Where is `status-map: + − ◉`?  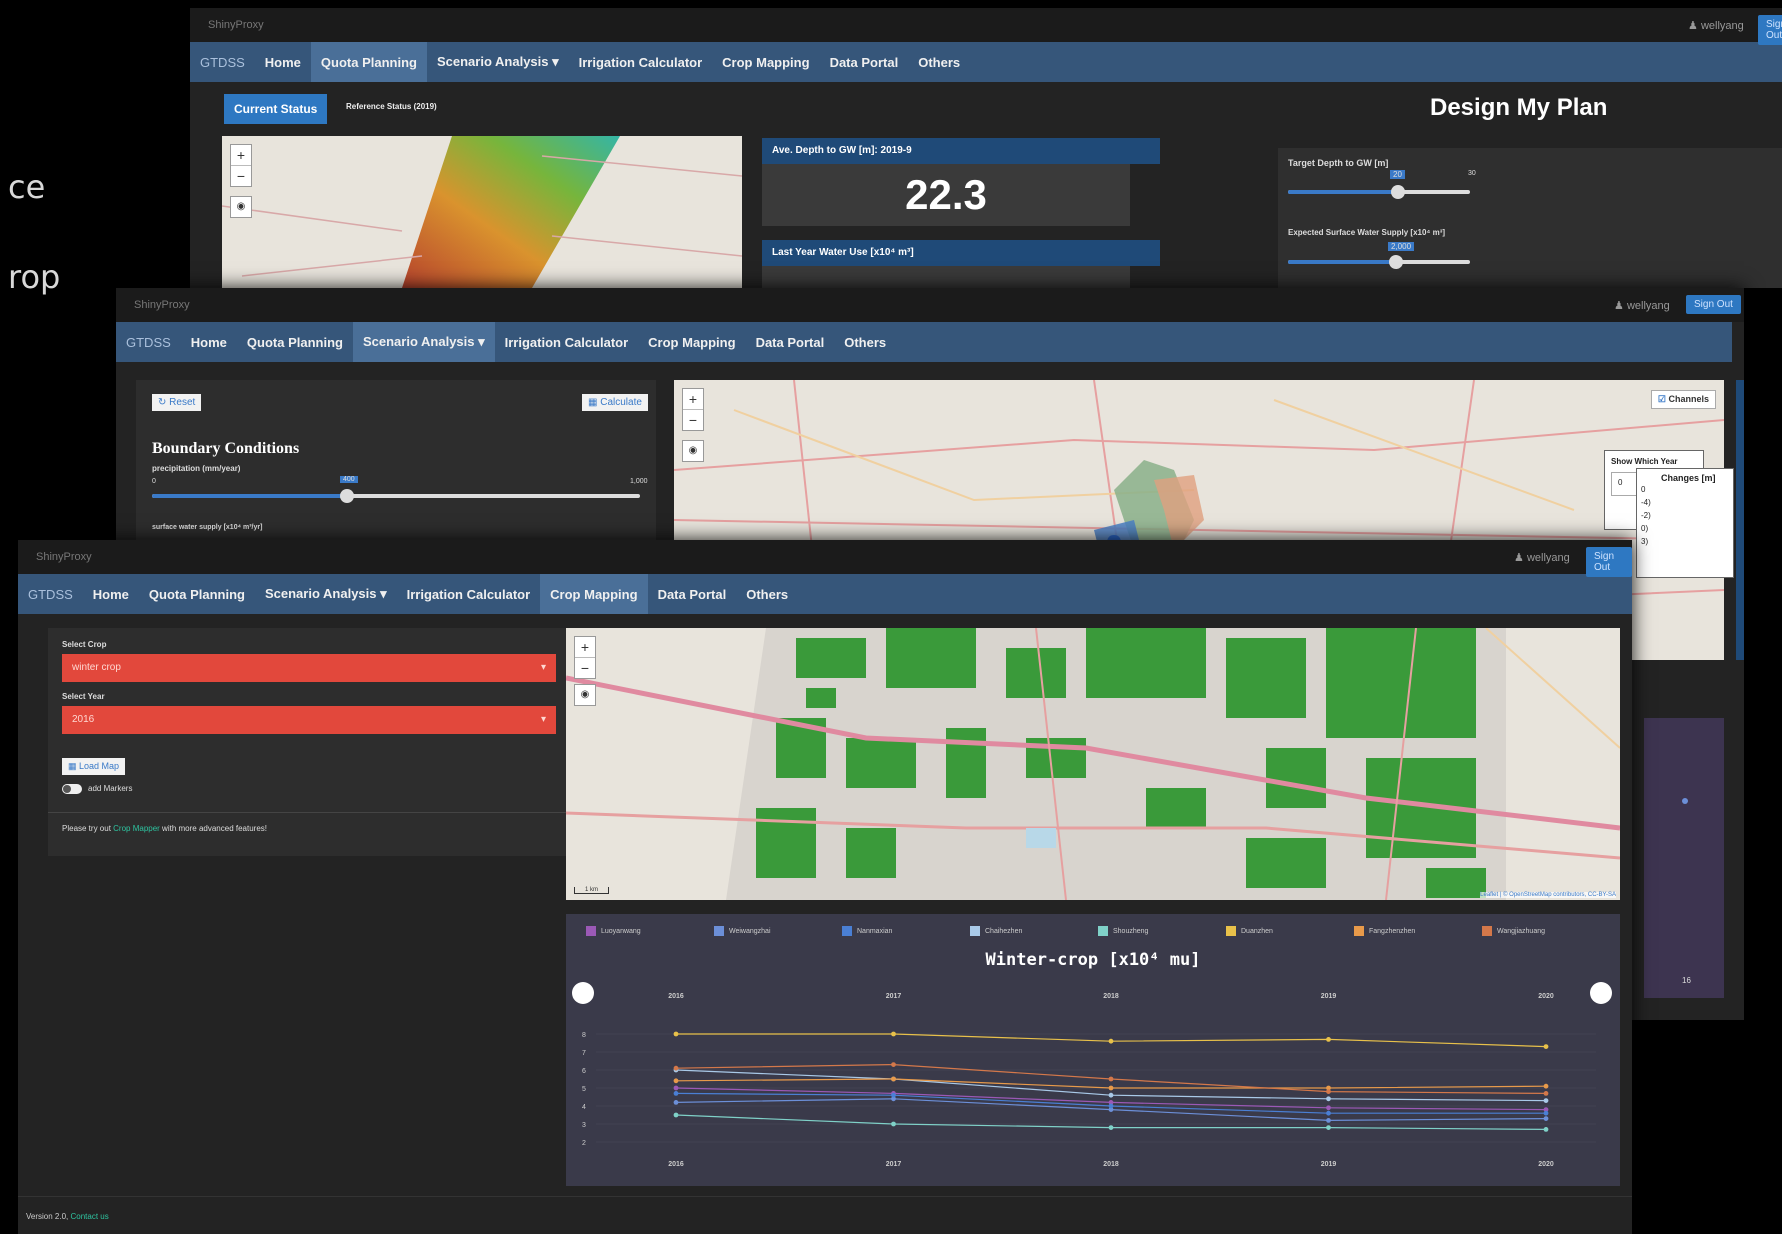 status-map: + − ◉ is located at coordinates (482, 212).